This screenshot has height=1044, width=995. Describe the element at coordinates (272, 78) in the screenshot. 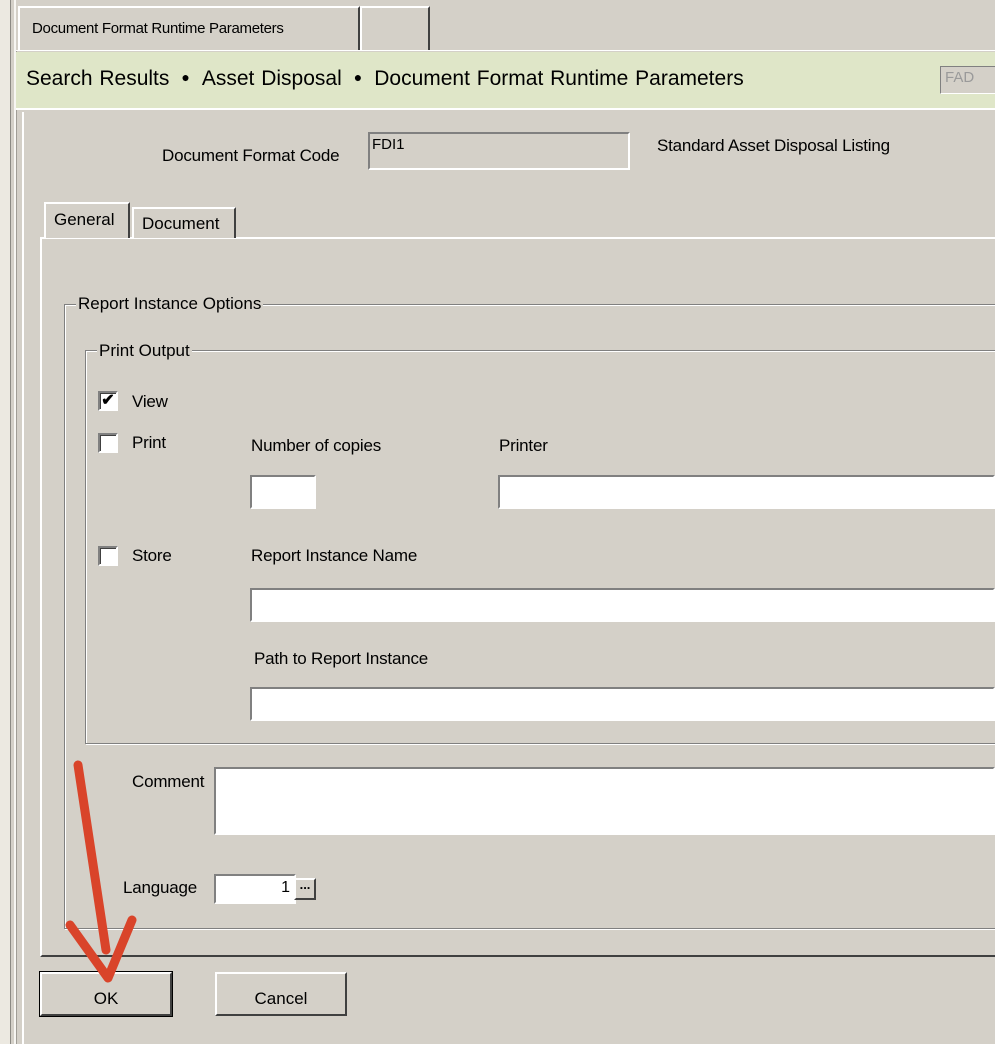

I see `breadcrumb-item-asset-disposal: Asset Disposal` at that location.